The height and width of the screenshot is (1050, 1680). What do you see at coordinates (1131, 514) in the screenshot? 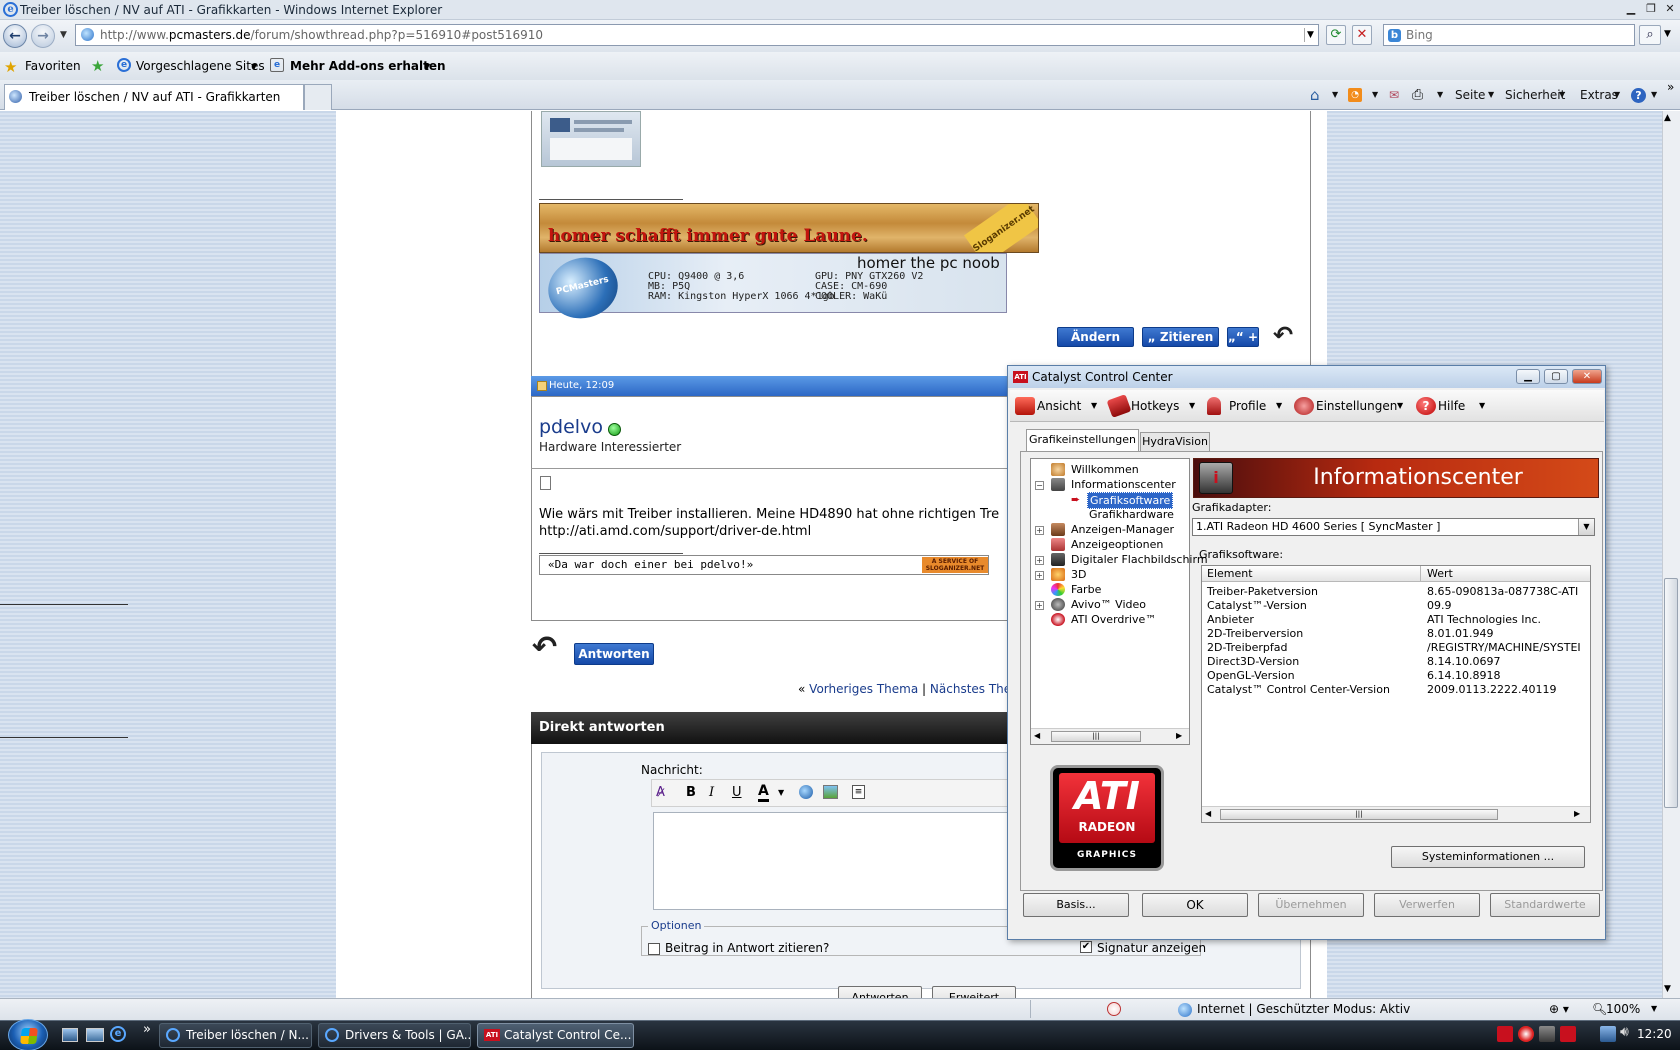
I see `tree-item-graphics-hardware: Grafikhardware` at bounding box center [1131, 514].